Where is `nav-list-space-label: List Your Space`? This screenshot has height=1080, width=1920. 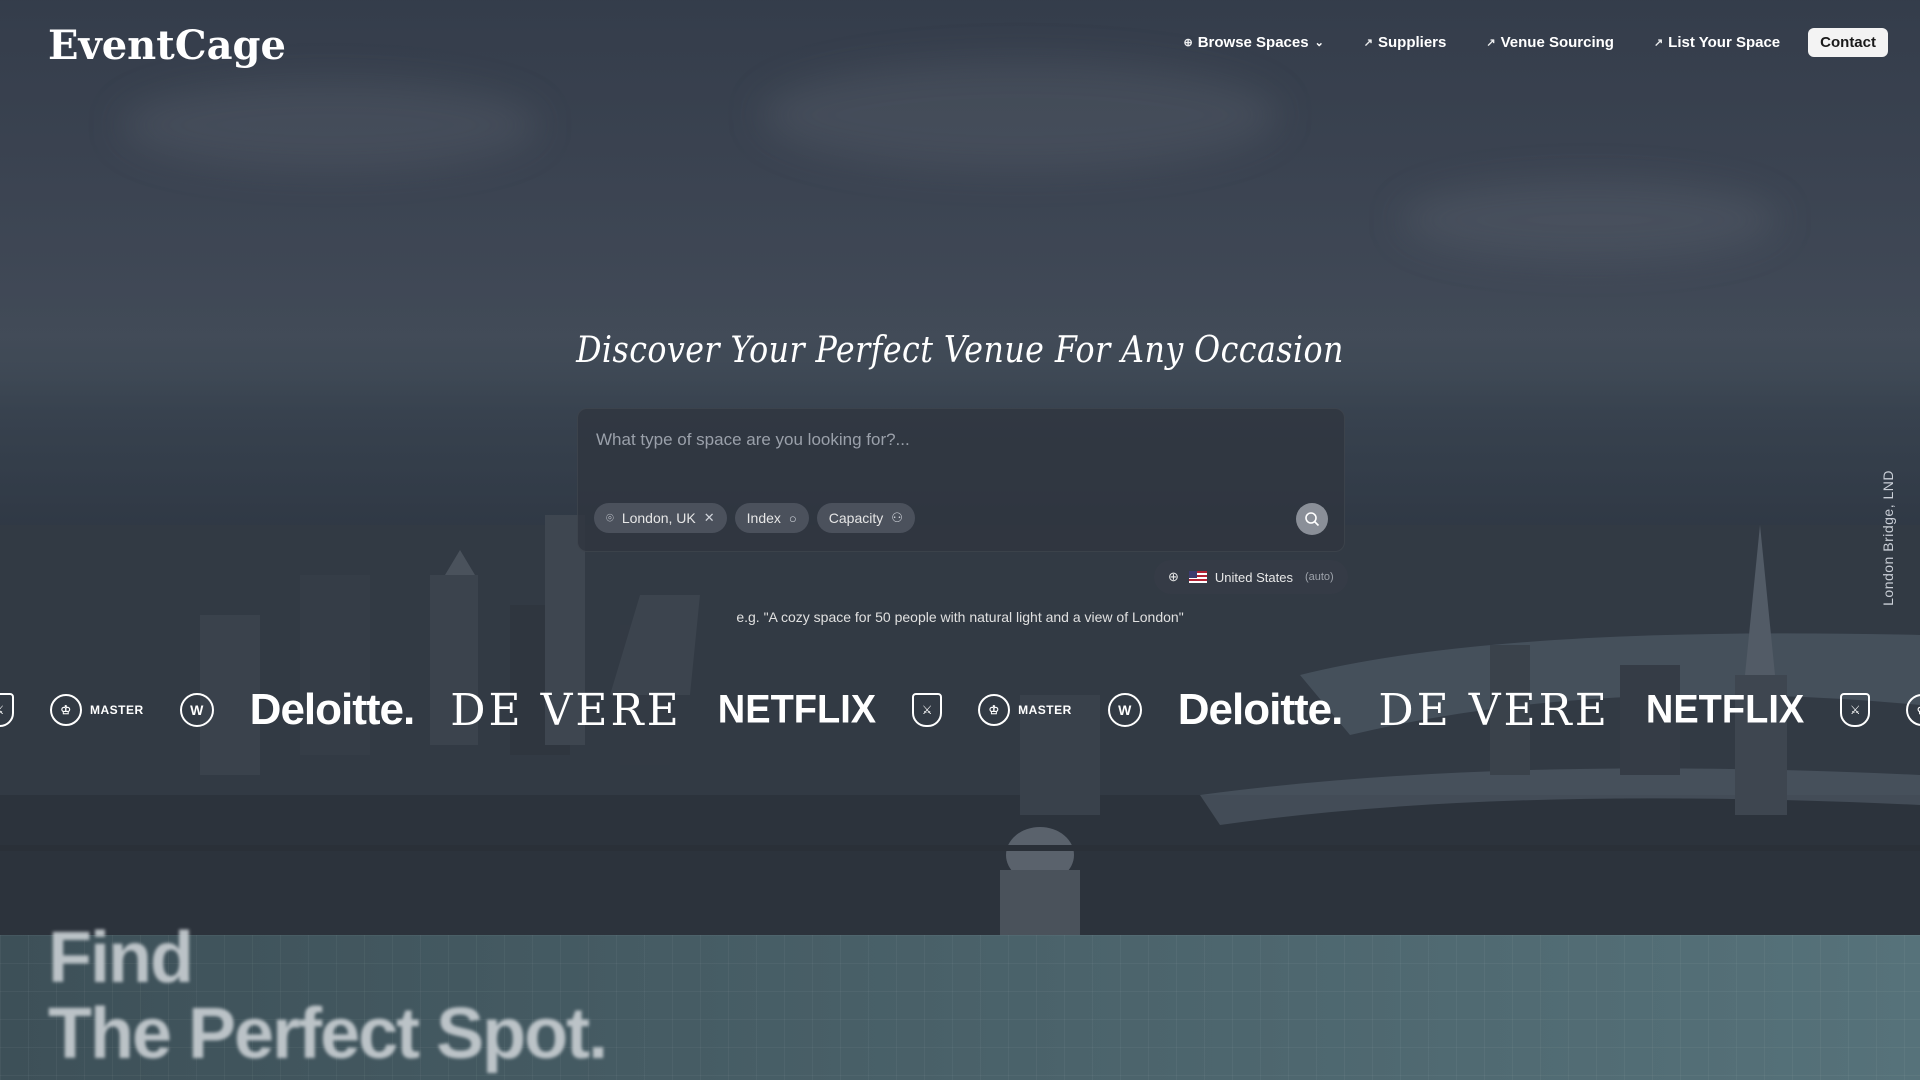 nav-list-space-label: List Your Space is located at coordinates (1724, 42).